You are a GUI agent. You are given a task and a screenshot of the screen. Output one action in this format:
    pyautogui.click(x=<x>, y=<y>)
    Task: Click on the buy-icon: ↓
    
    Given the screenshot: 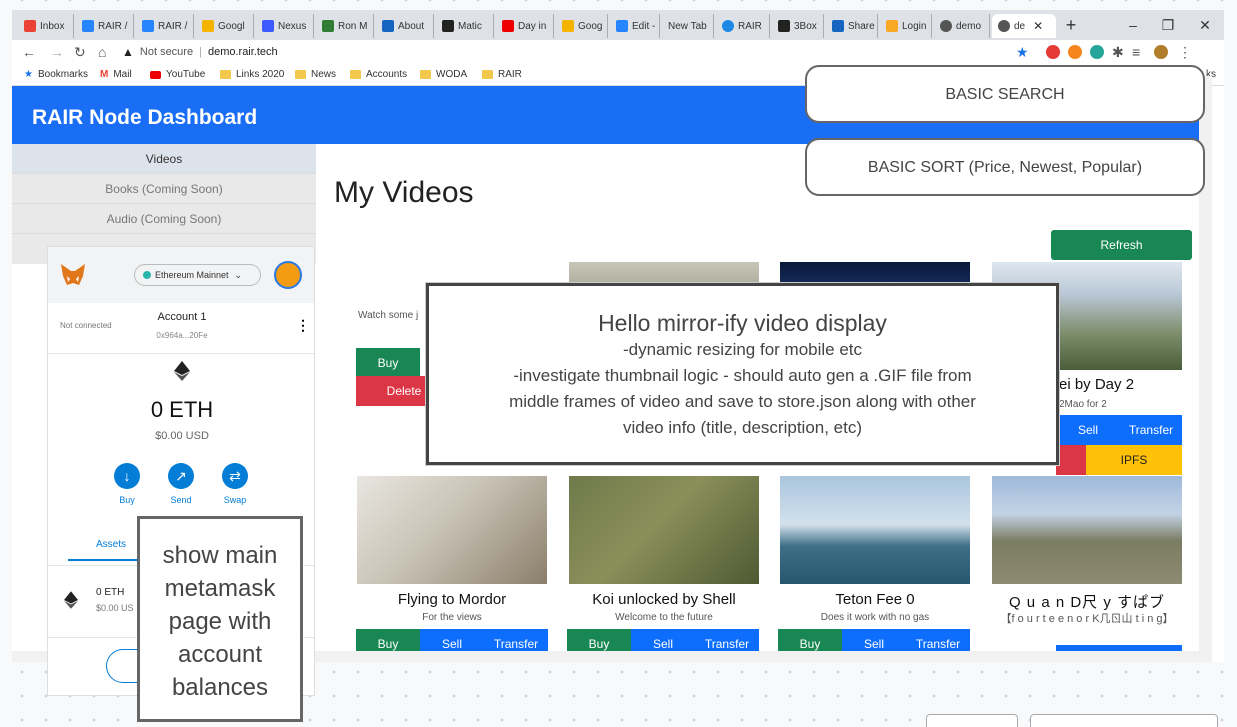 What is the action you would take?
    pyautogui.click(x=127, y=476)
    